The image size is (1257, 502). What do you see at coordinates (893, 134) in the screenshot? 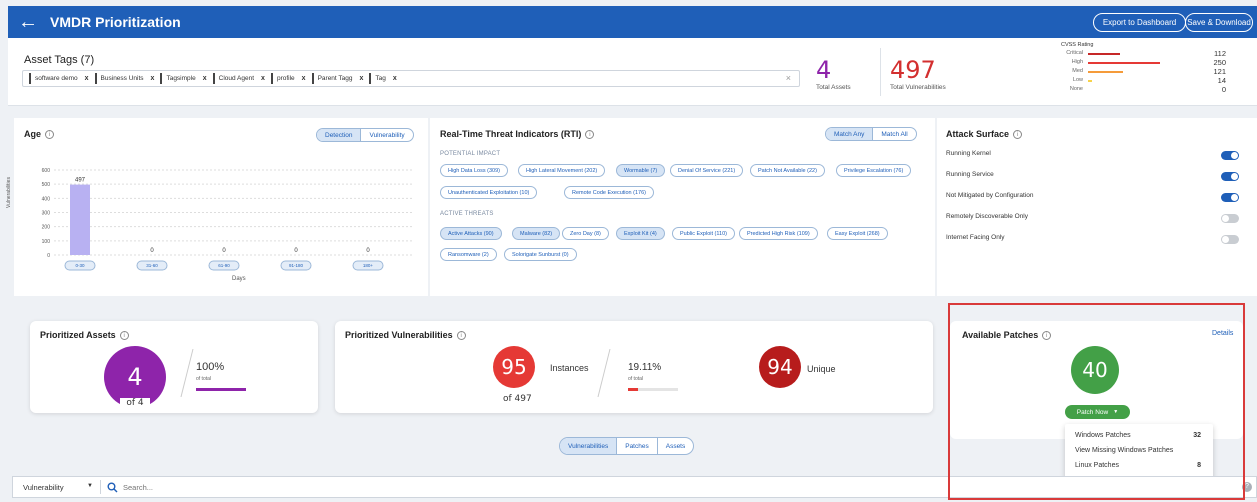
I see `match-all-toggle: Match All` at bounding box center [893, 134].